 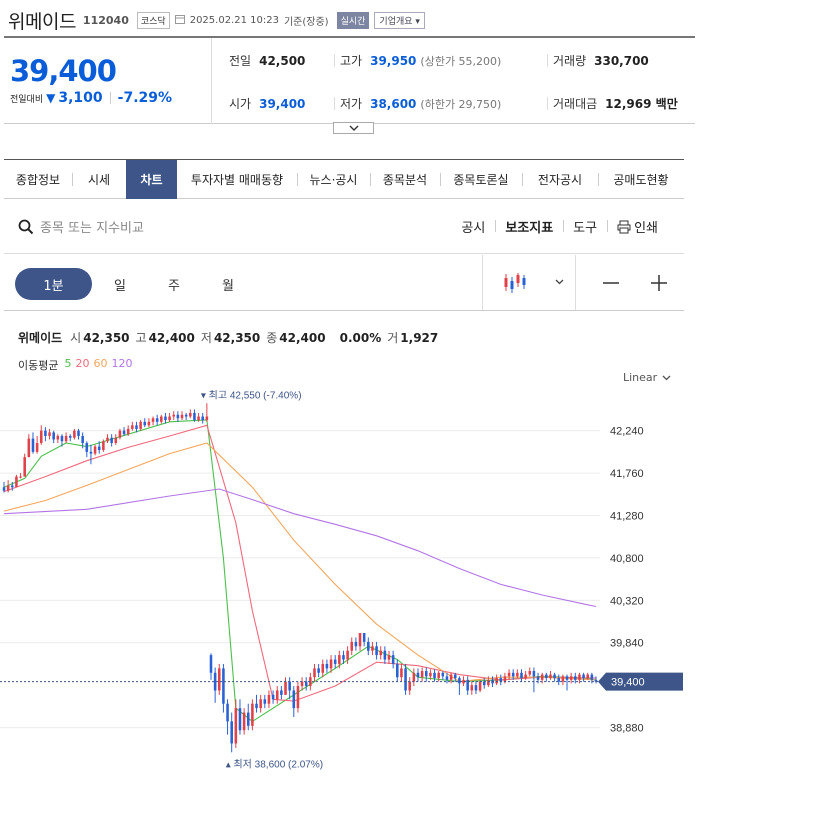 What do you see at coordinates (637, 226) in the screenshot?
I see `print-button: 인쇄` at bounding box center [637, 226].